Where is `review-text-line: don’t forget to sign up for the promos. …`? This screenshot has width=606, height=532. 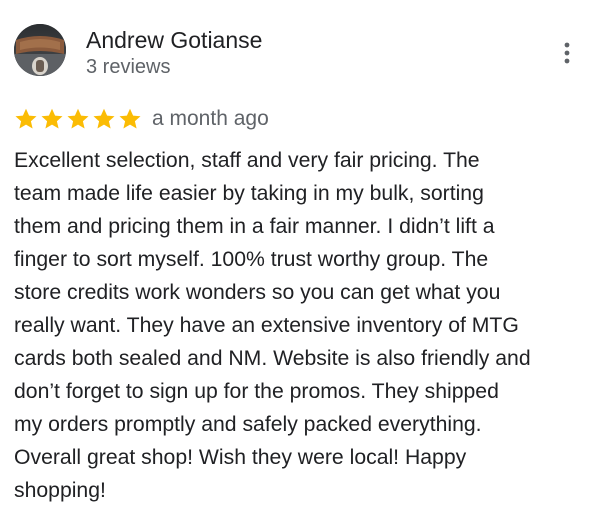 review-text-line: don’t forget to sign up for the promos. … is located at coordinates (256, 391).